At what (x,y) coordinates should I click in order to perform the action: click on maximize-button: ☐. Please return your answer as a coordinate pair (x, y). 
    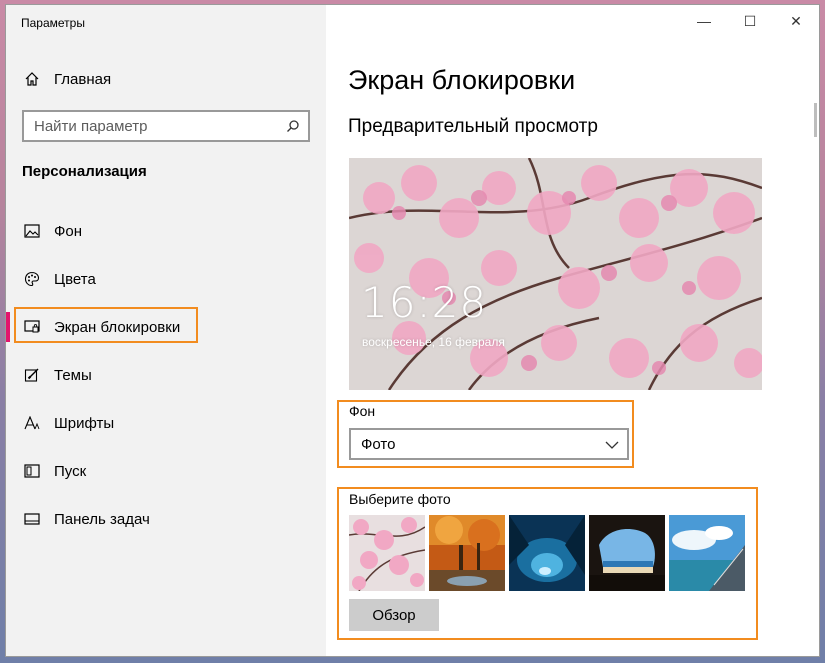
    Looking at the image, I should click on (750, 21).